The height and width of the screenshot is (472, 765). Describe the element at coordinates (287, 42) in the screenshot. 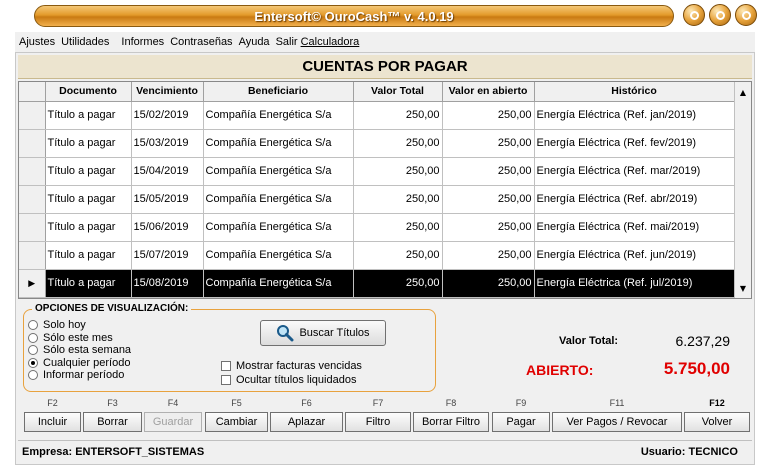

I see `menu-salir: Salir` at that location.